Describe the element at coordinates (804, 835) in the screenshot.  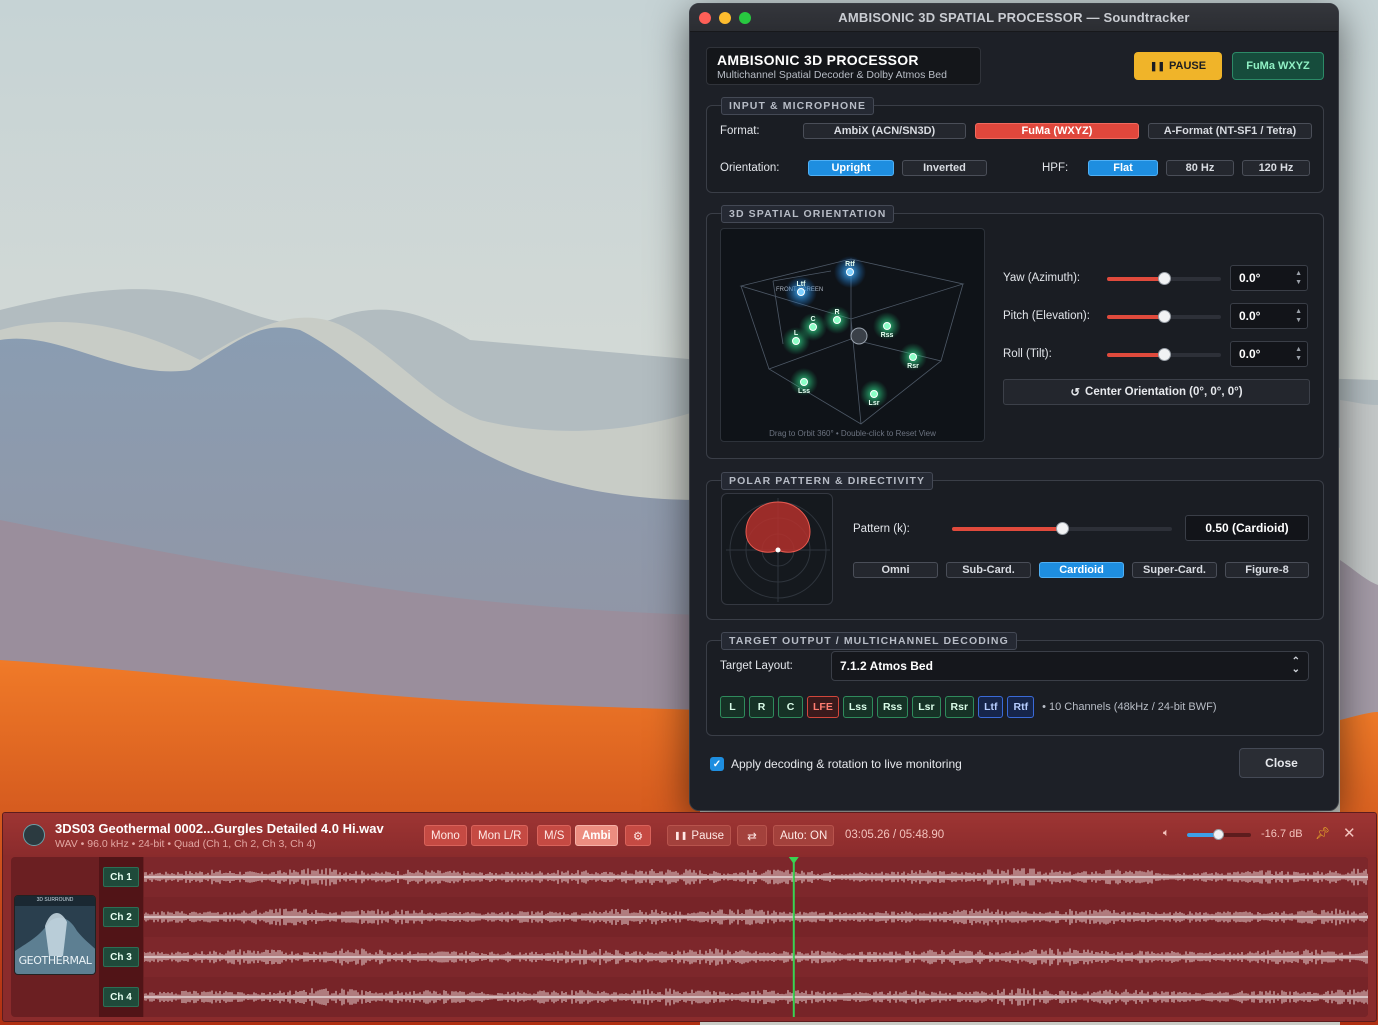
I see `auto-toggle-button: Auto: ON` at that location.